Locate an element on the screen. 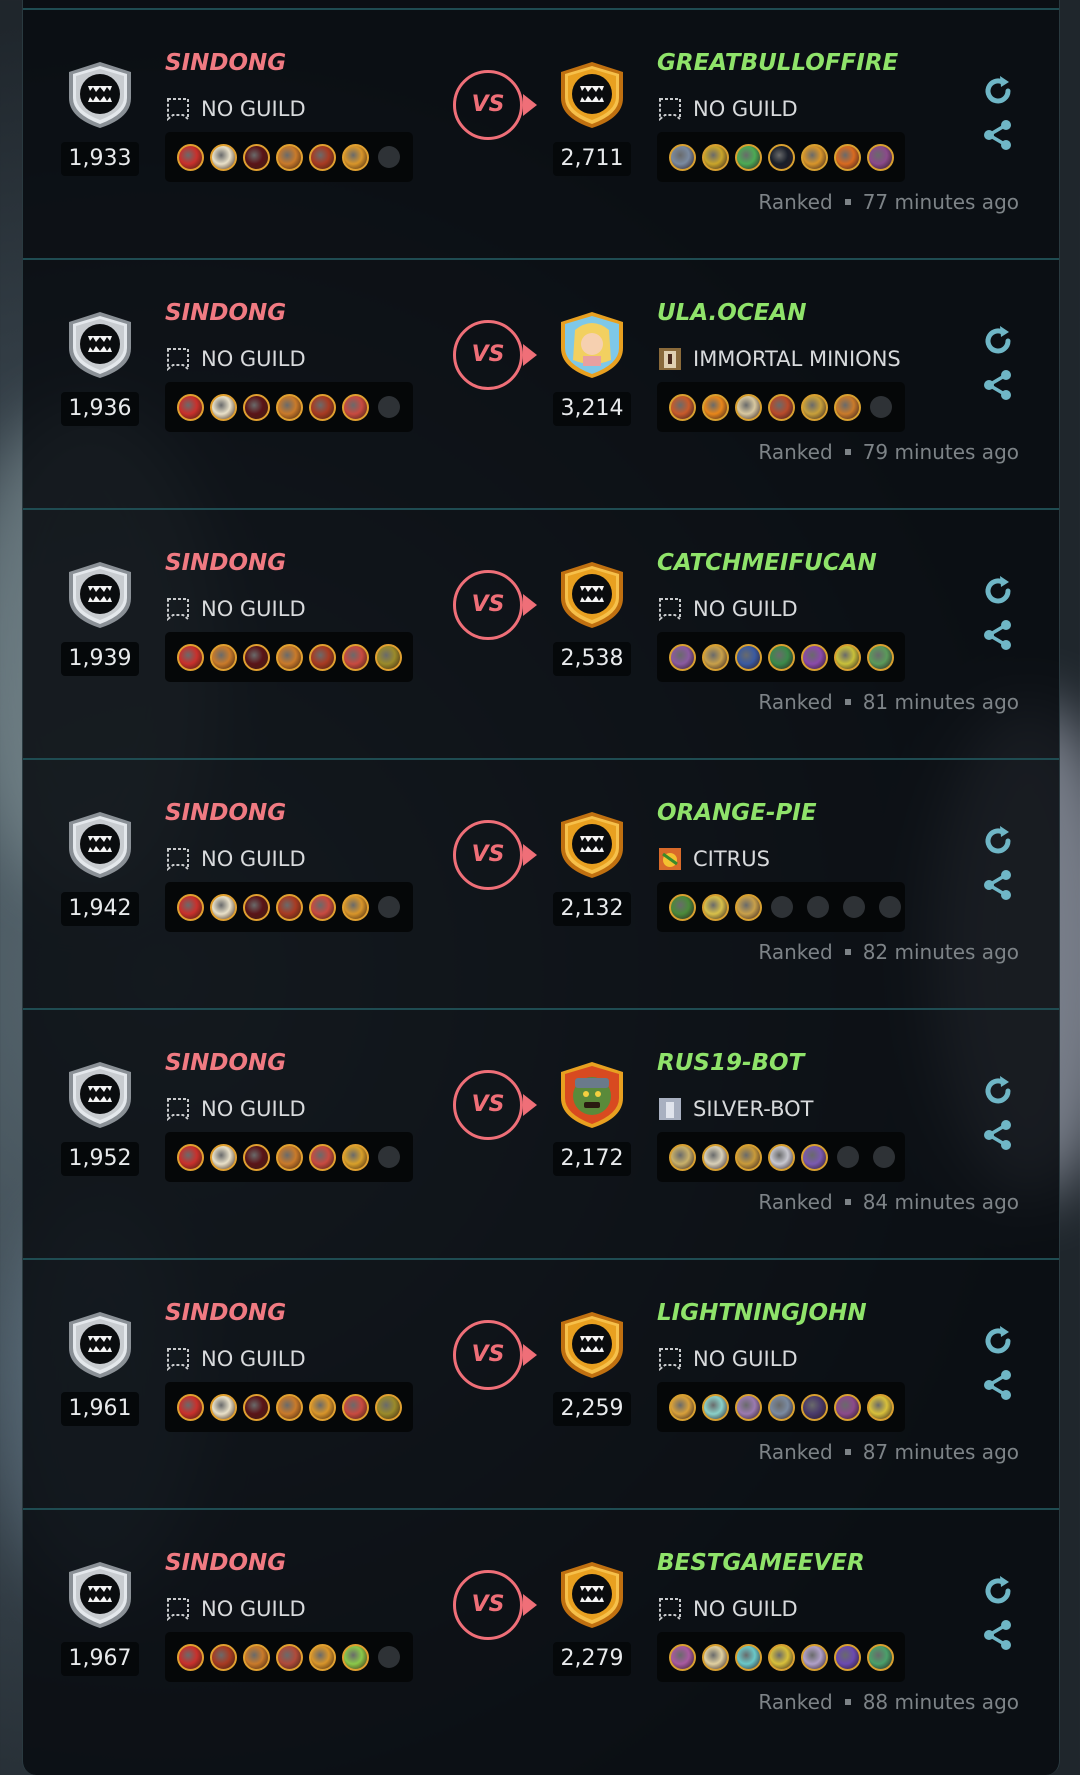  opponent-name: CATCHMEIFUCAN is located at coordinates (767, 563).